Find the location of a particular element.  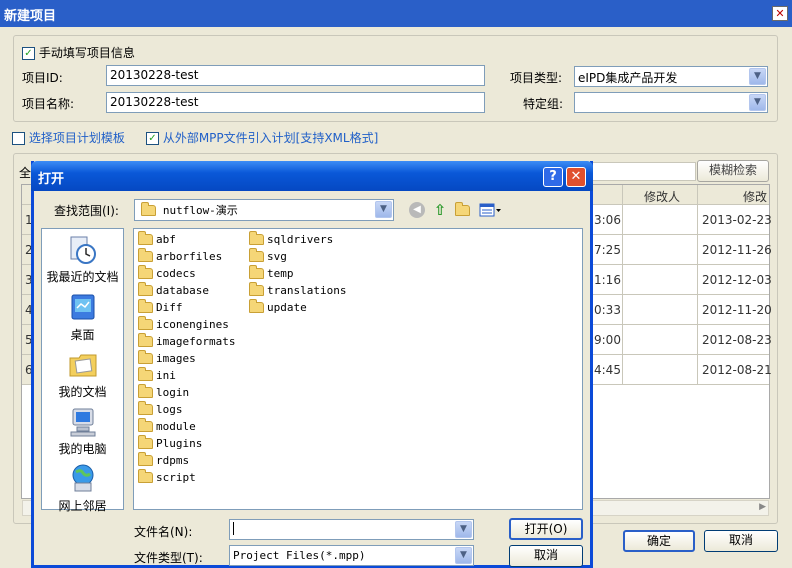

fuzzy-search-button: 模糊检索 is located at coordinates (733, 171).